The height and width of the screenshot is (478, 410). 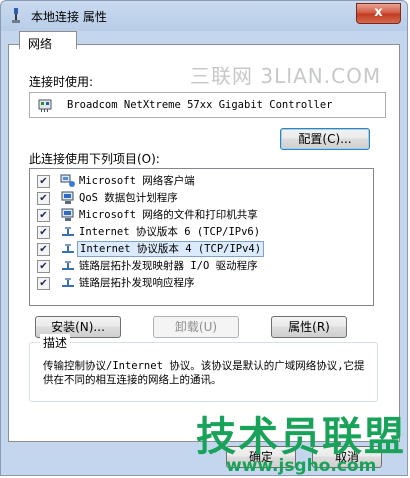 What do you see at coordinates (69, 17) in the screenshot?
I see `window-title: 本地连接 属性` at bounding box center [69, 17].